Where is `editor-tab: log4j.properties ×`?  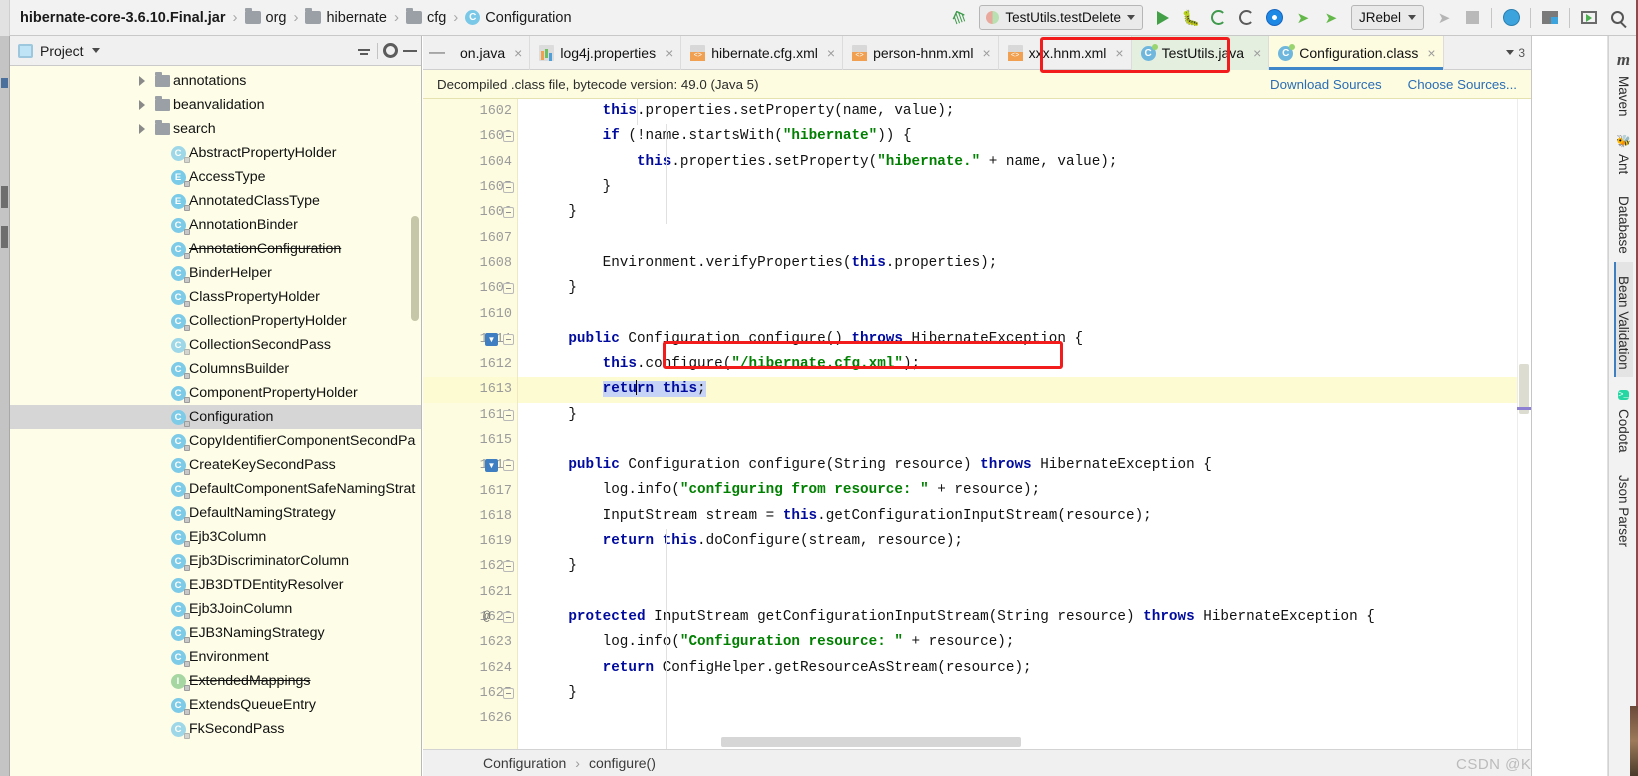 editor-tab: log4j.properties × is located at coordinates (606, 53).